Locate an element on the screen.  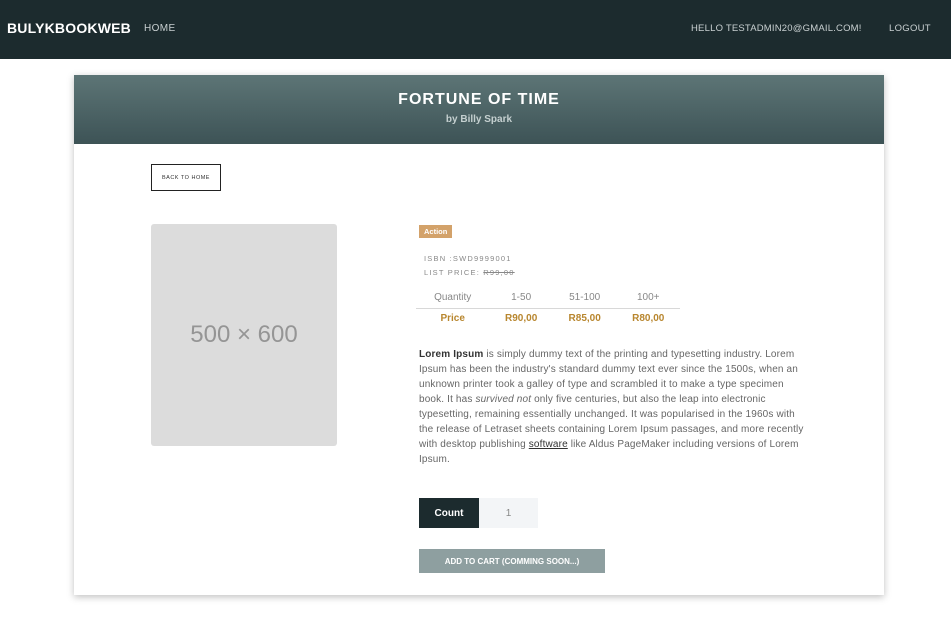
nav-home-link: HOME is located at coordinates (160, 28).